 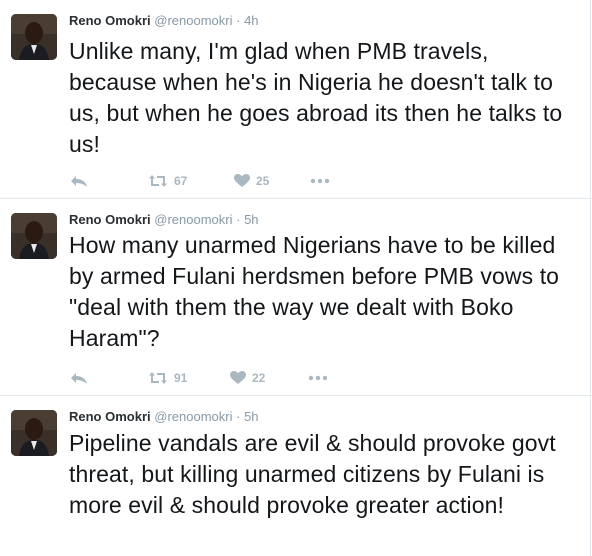 What do you see at coordinates (263, 181) in the screenshot?
I see `like-count: 25` at bounding box center [263, 181].